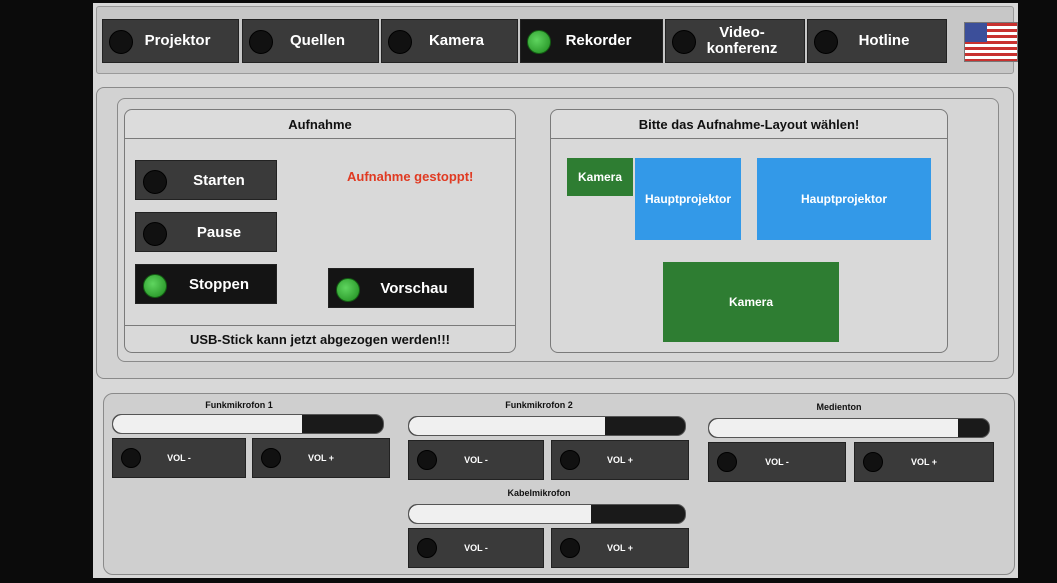 The width and height of the screenshot is (1057, 583). Describe the element at coordinates (688, 199) in the screenshot. I see `layout-tile-projector: Hauptprojektor` at that location.